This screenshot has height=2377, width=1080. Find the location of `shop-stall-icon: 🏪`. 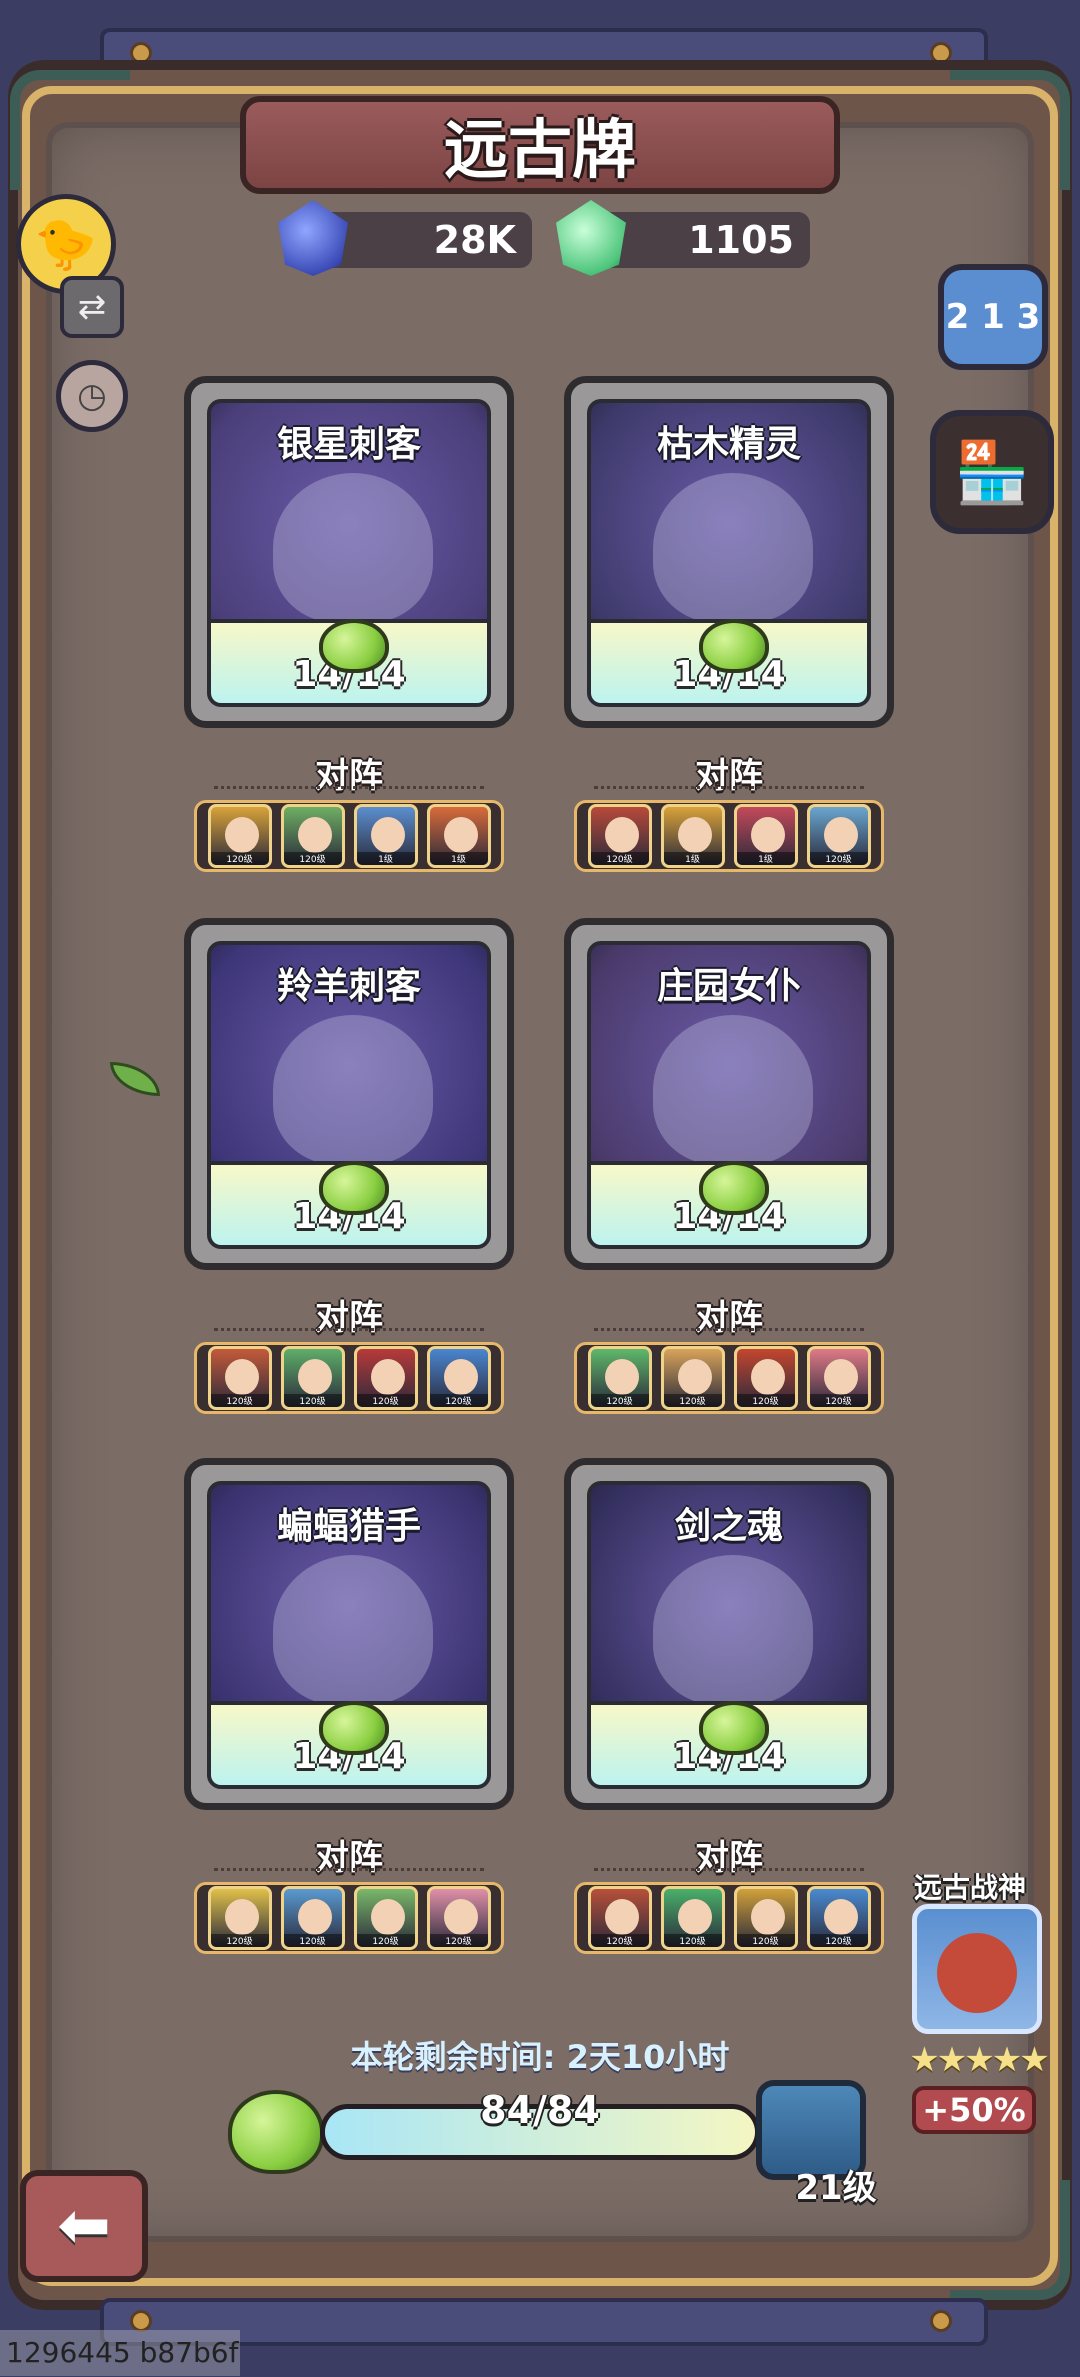

shop-stall-icon: 🏪 is located at coordinates (992, 472).